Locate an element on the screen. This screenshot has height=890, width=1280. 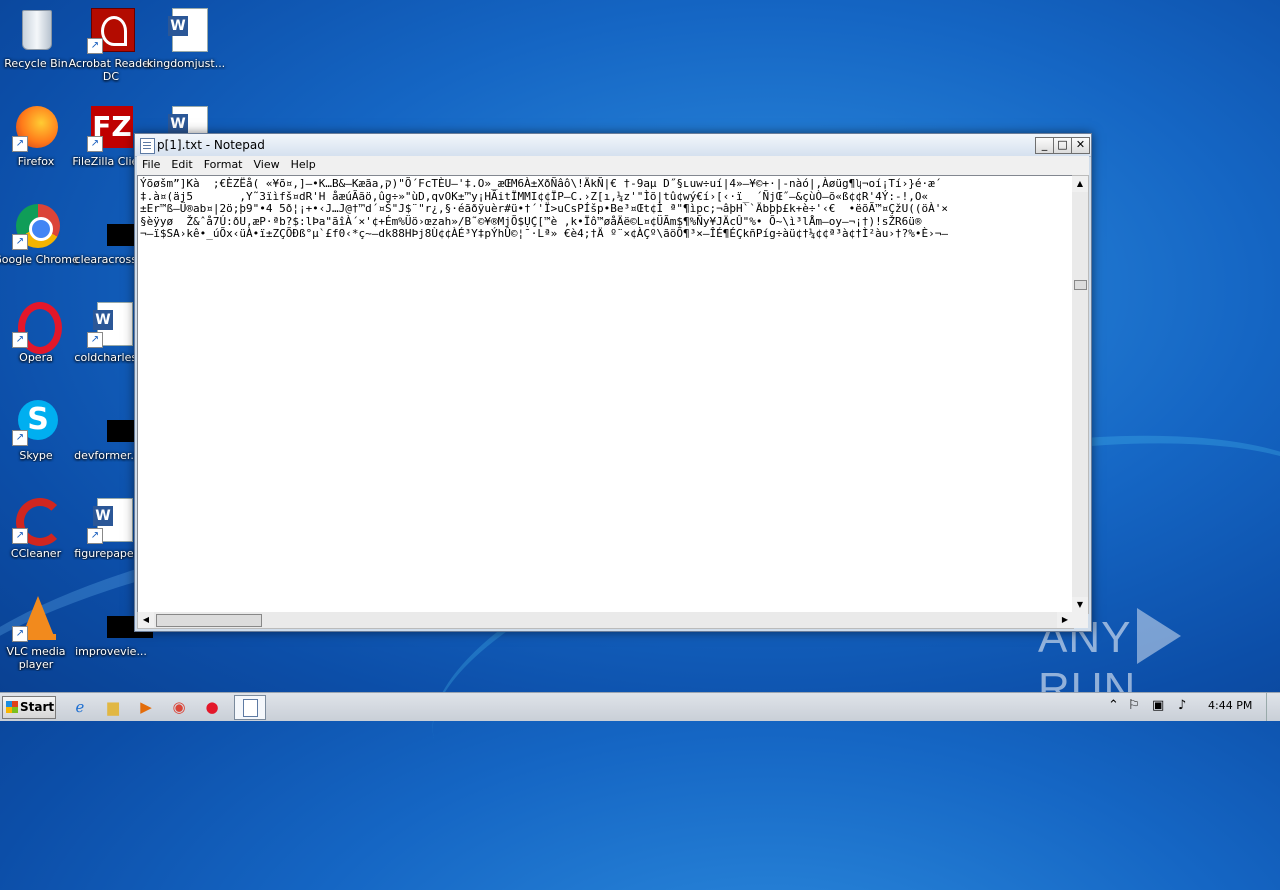
action-center-flag-icon: ⚐ is located at coordinates (1134, 705).